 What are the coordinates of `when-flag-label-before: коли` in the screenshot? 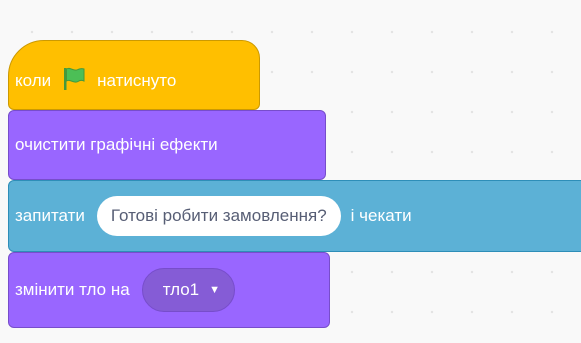 It's located at (33, 80).